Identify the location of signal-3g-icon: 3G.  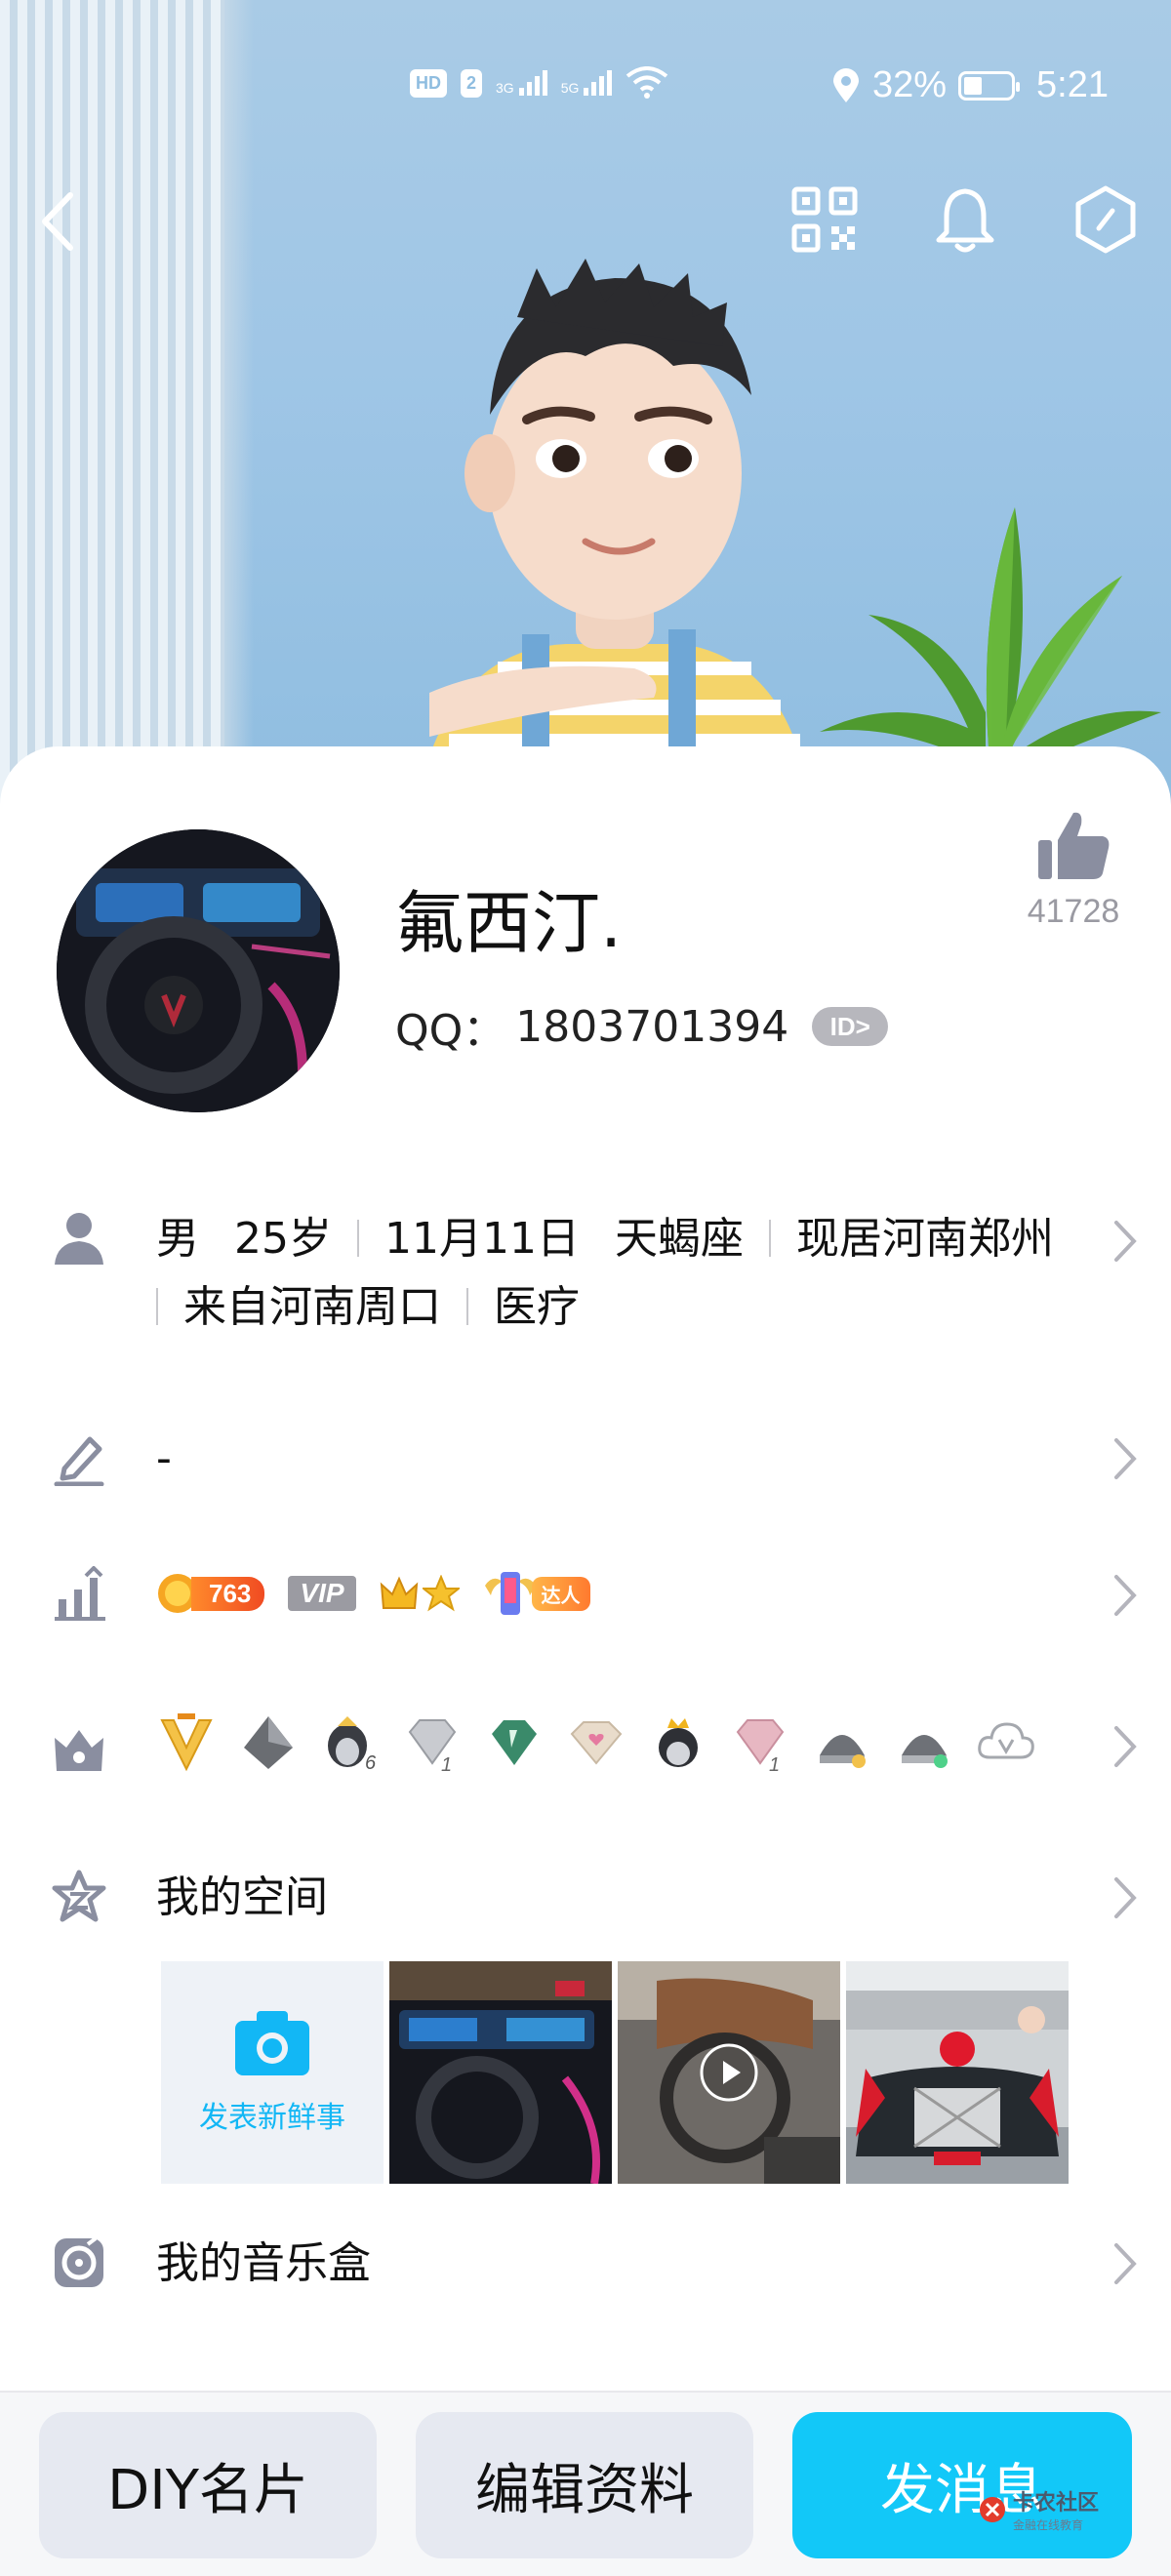
(521, 83).